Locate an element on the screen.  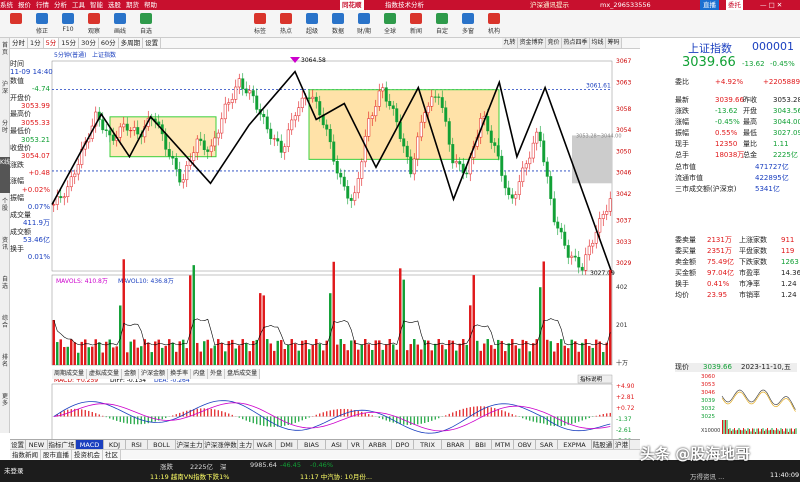
panel-tab-1: 资金博弈 is located at coordinates (532, 43).